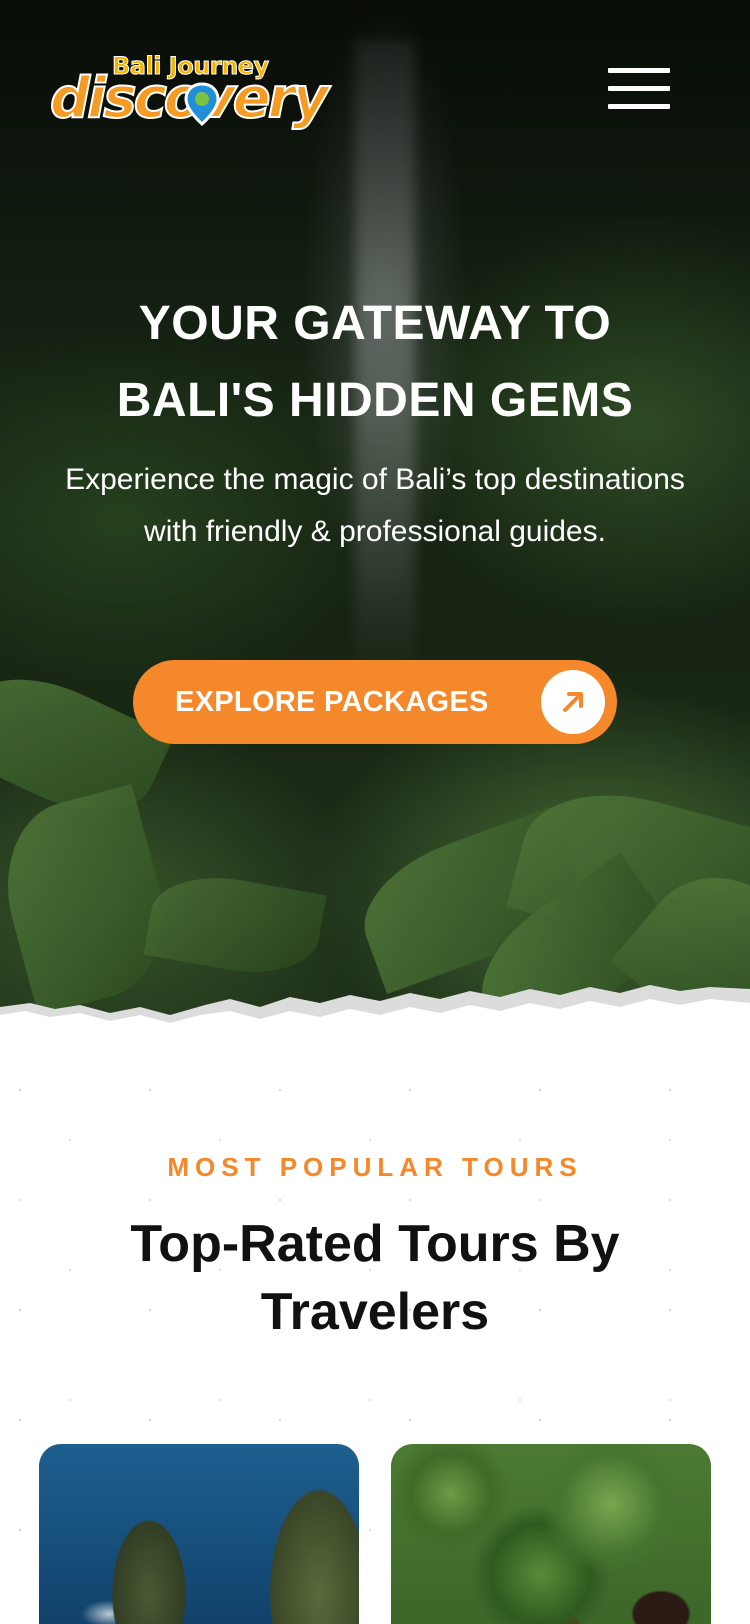 The width and height of the screenshot is (750, 1624). What do you see at coordinates (199, 1534) in the screenshot?
I see `tour-card-coast` at bounding box center [199, 1534].